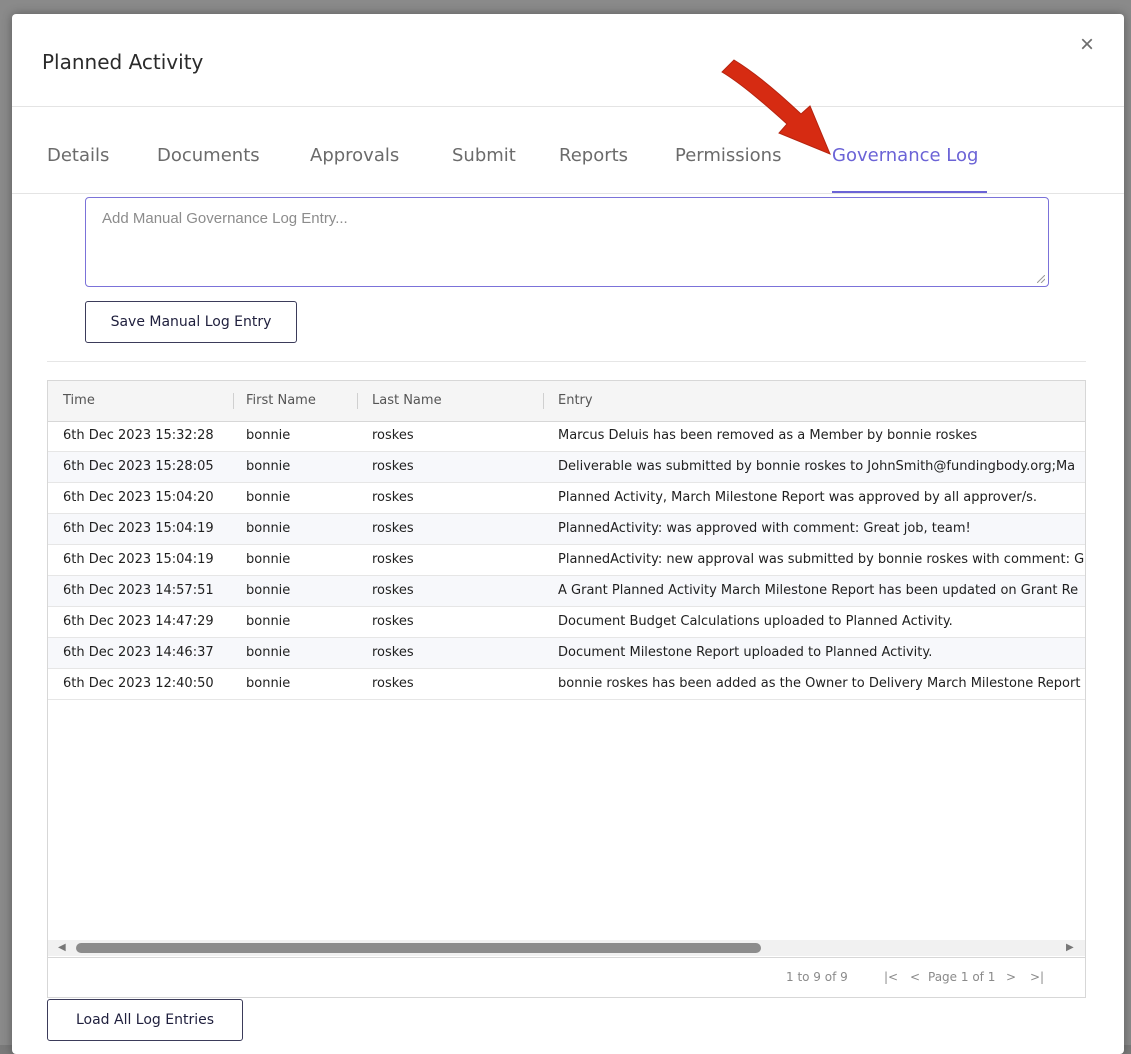  Describe the element at coordinates (138, 590) in the screenshot. I see `cell-time: 6th Dec 2023 14:57:51` at that location.